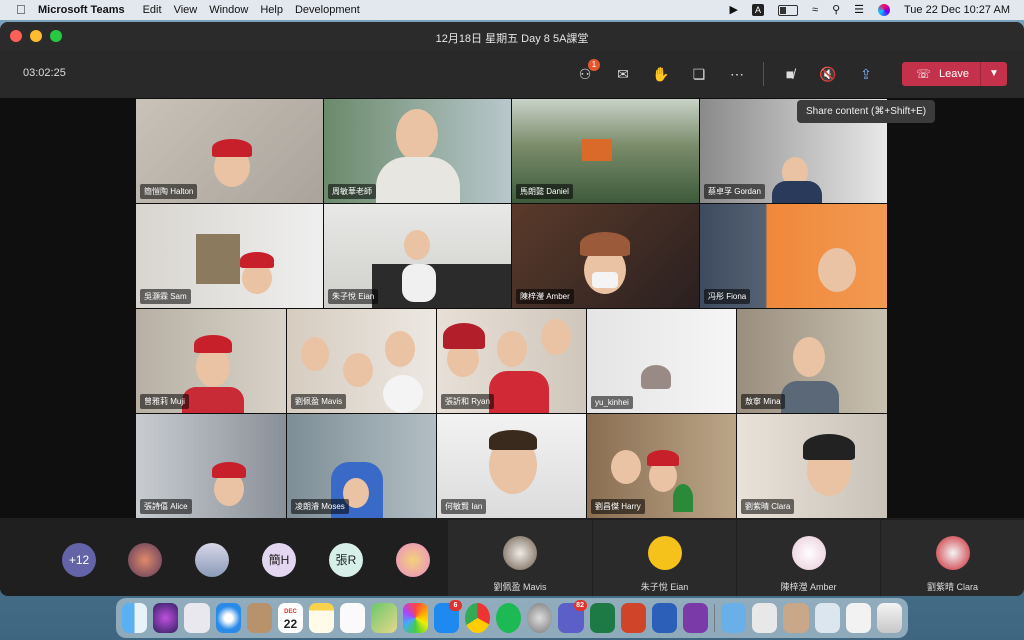 This screenshot has width=1024, height=640. I want to click on recent-image-icon, so click(796, 618).